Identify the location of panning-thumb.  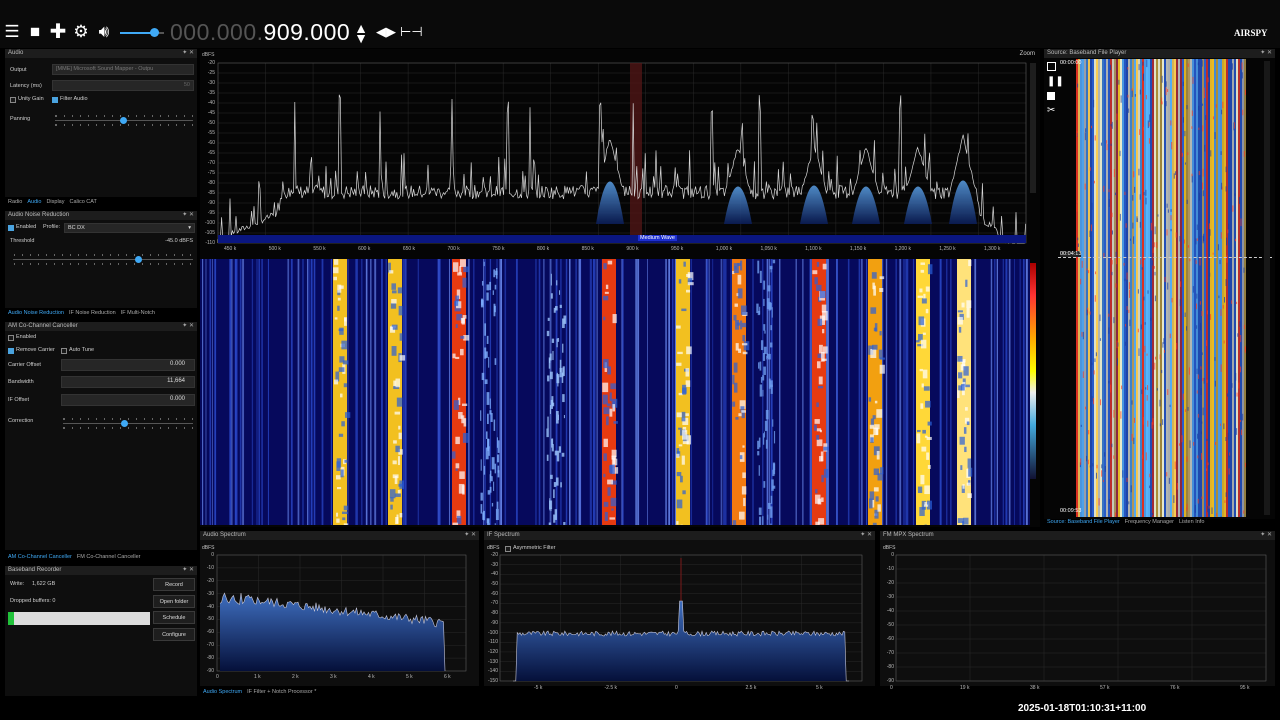
(123, 120).